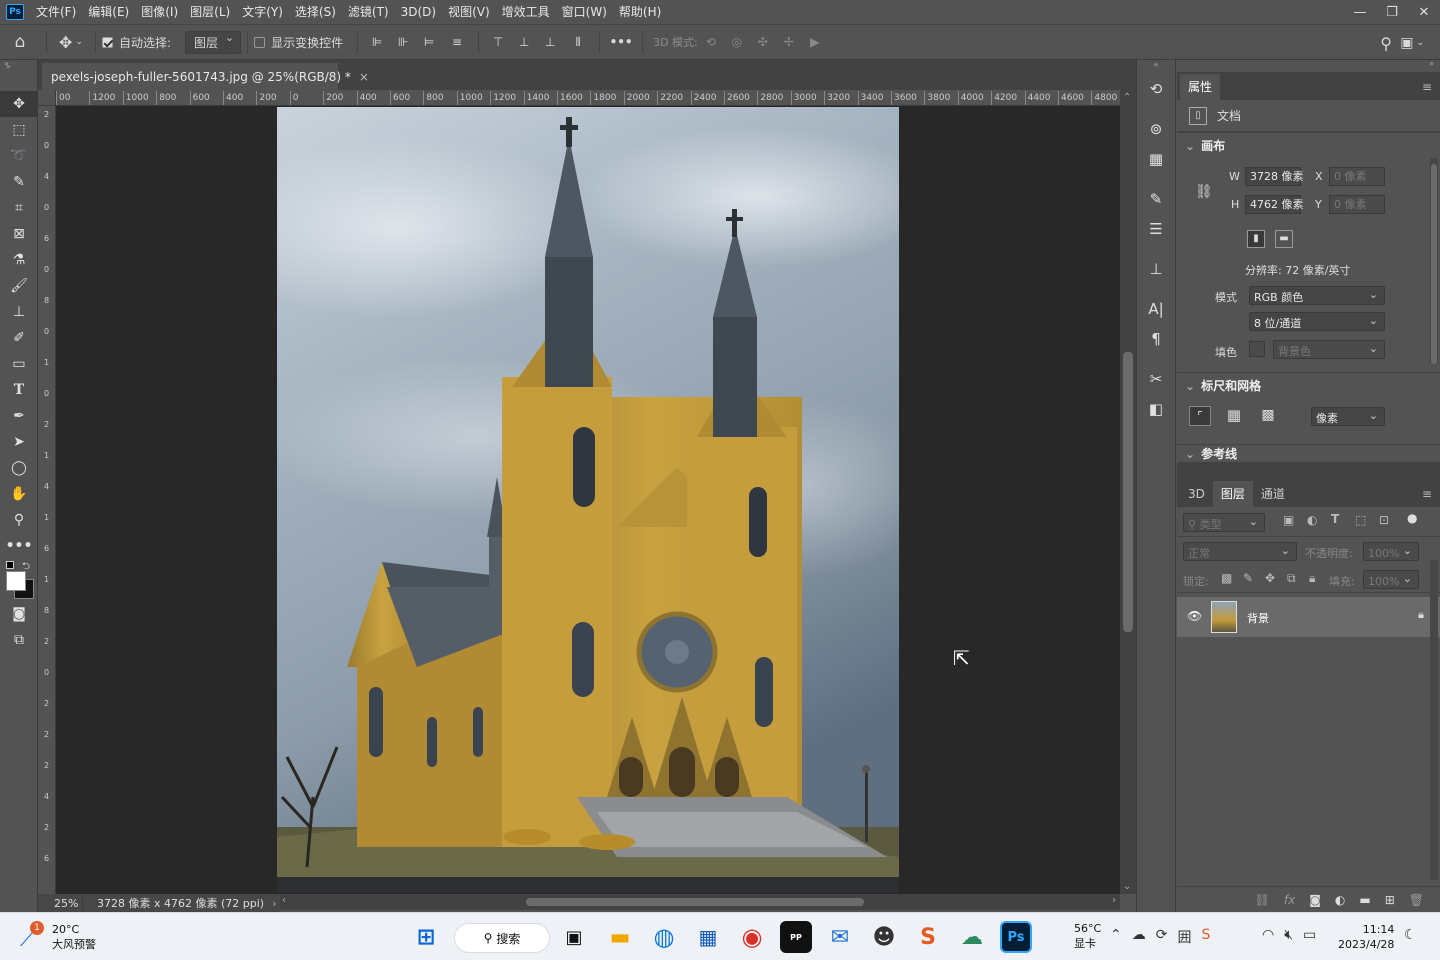  Describe the element at coordinates (403, 42) in the screenshot. I see `align-hcenter-icon: ⊪` at that location.